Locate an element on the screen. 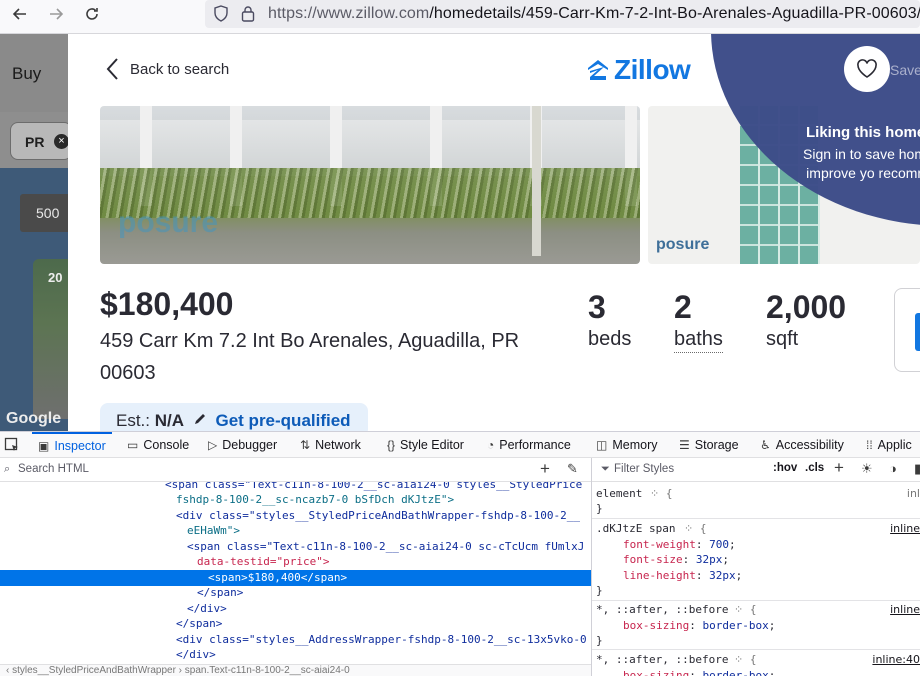 This screenshot has width=920, height=676. markup-line-selected: <span>$180,400</span> is located at coordinates (295, 578).